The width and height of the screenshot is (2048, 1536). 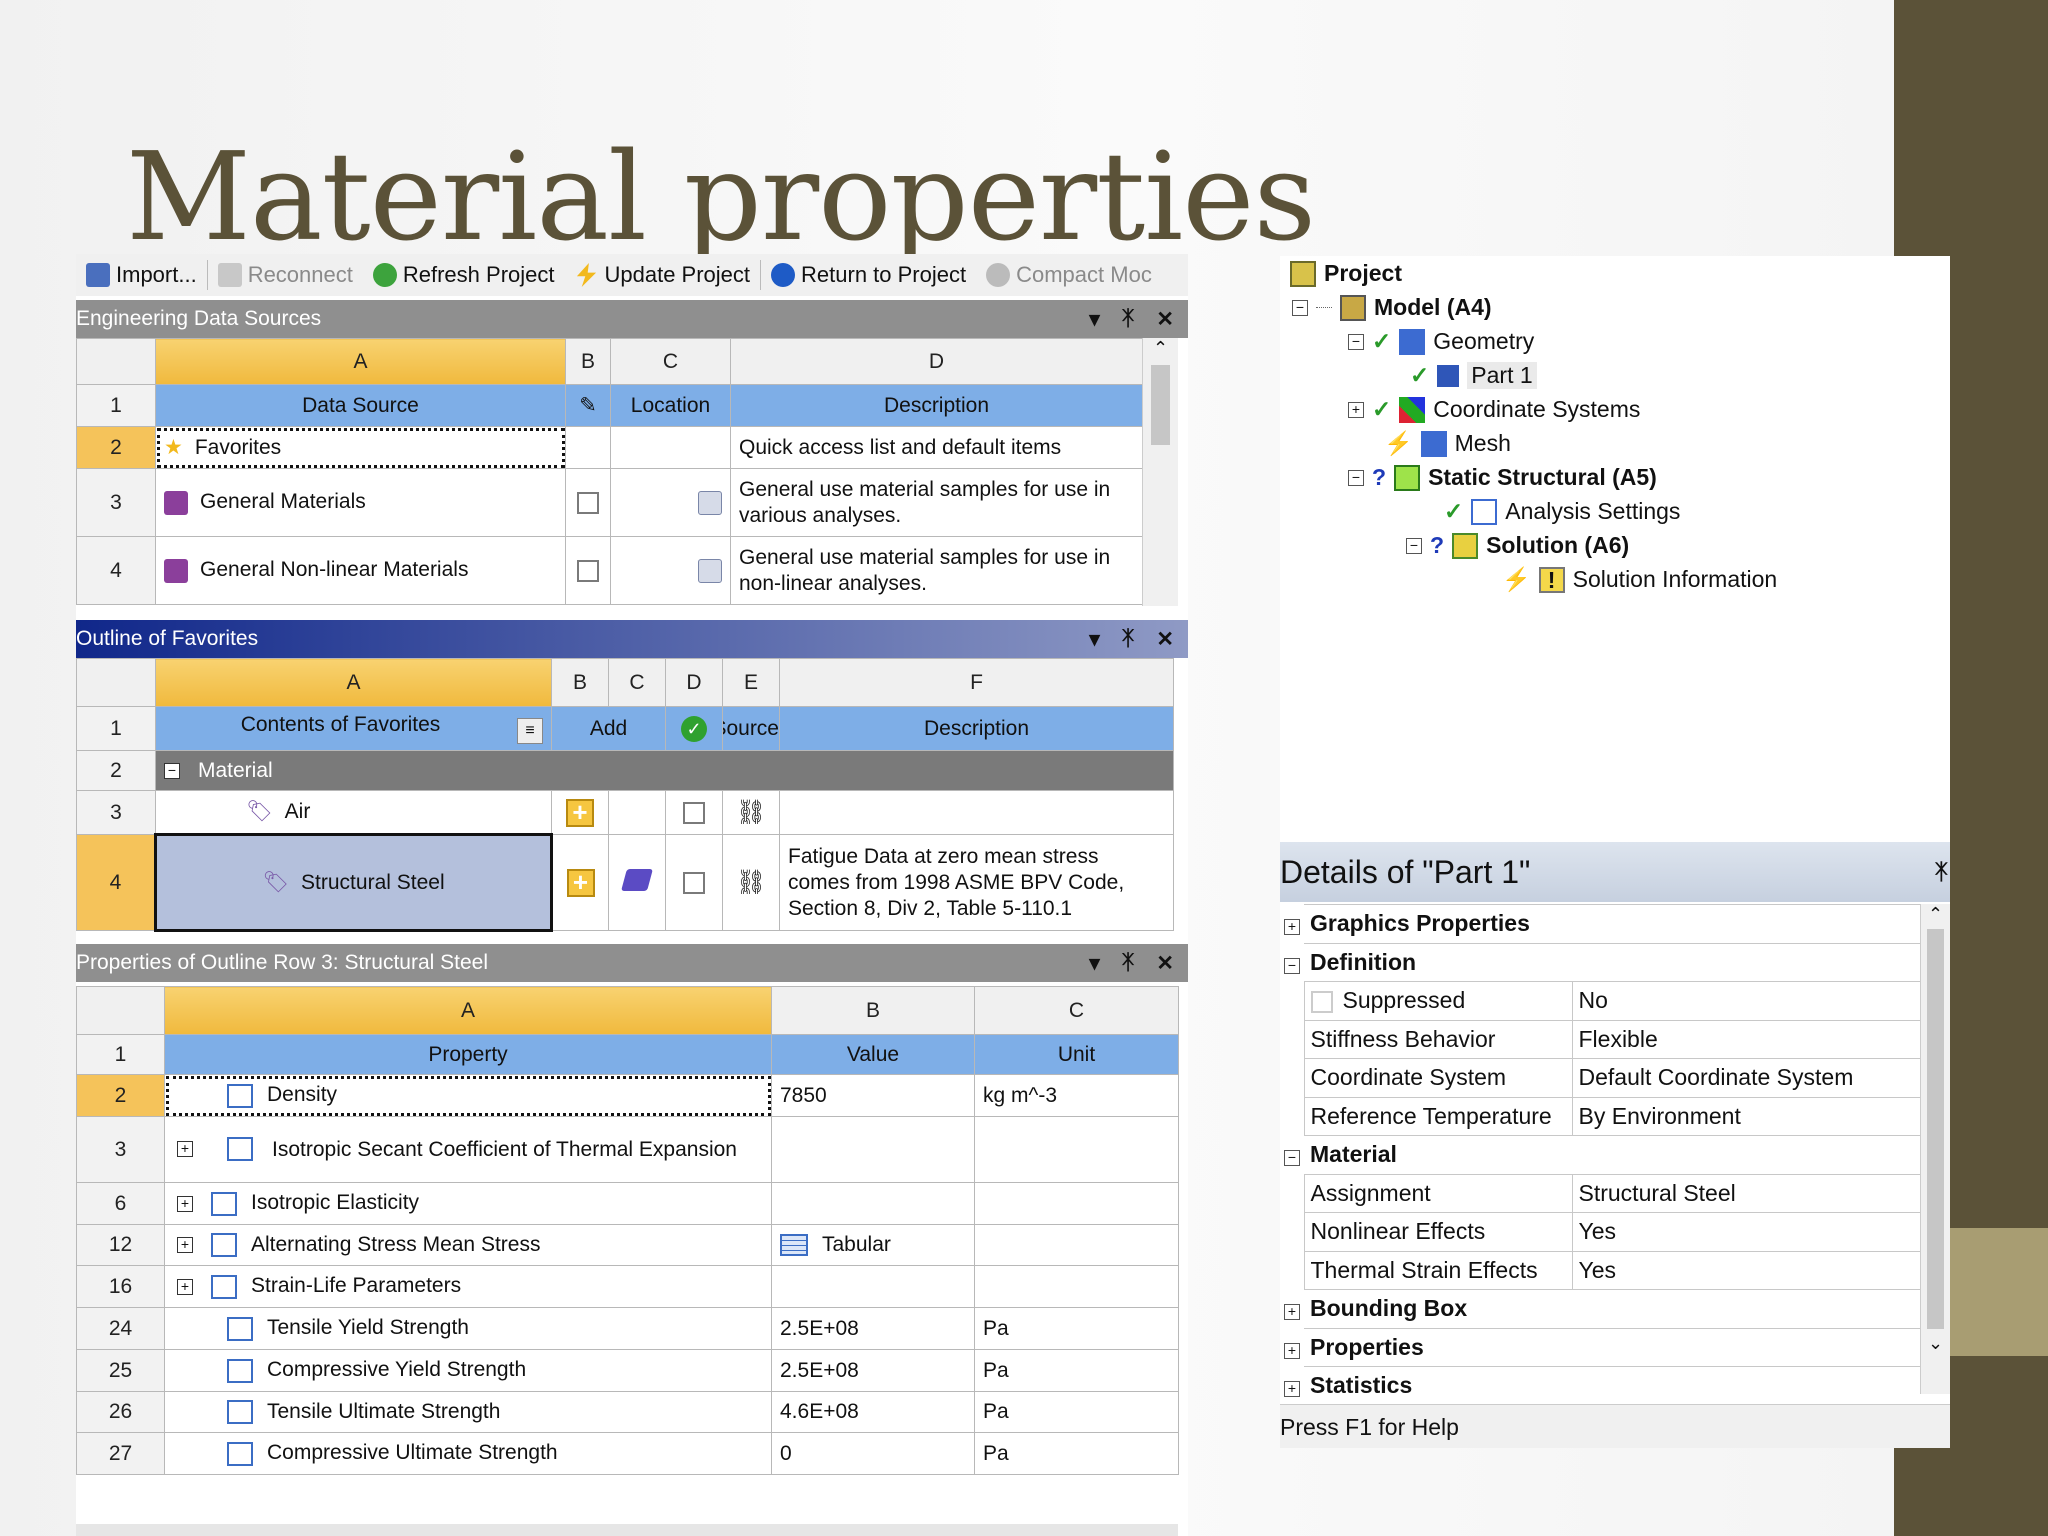 I want to click on value-cell: 0, so click(x=873, y=1453).